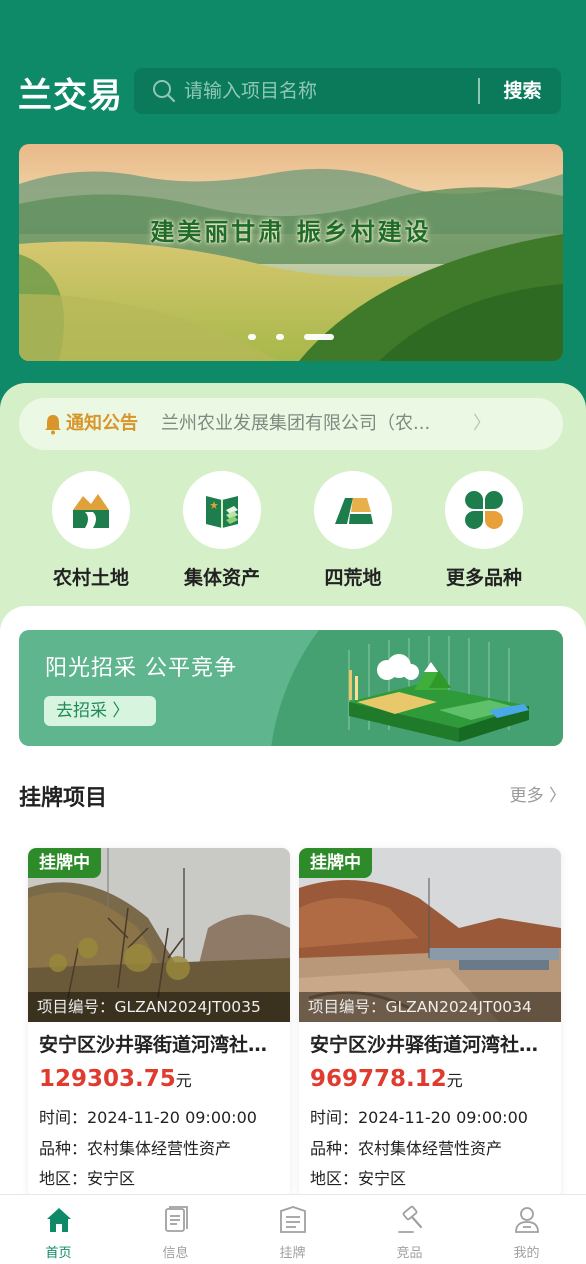 Image resolution: width=586 pixels, height=1264 pixels. Describe the element at coordinates (378, 1079) in the screenshot. I see `price-value: 969778.12` at that location.